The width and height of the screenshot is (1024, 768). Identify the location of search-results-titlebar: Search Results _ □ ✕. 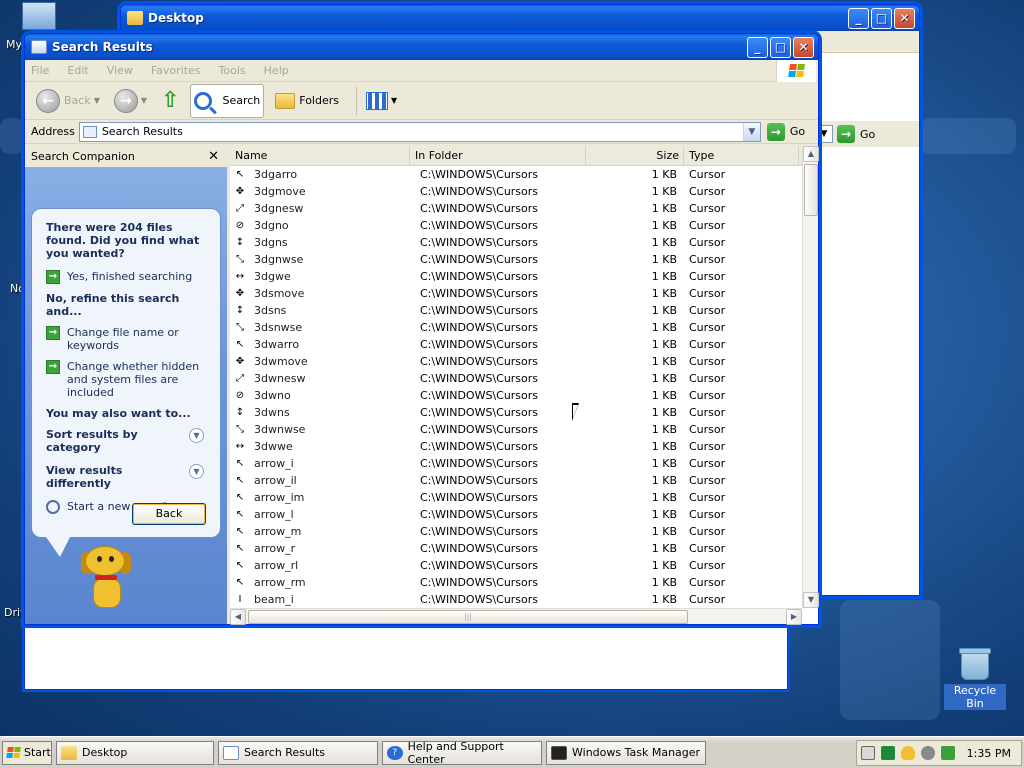
(421, 47).